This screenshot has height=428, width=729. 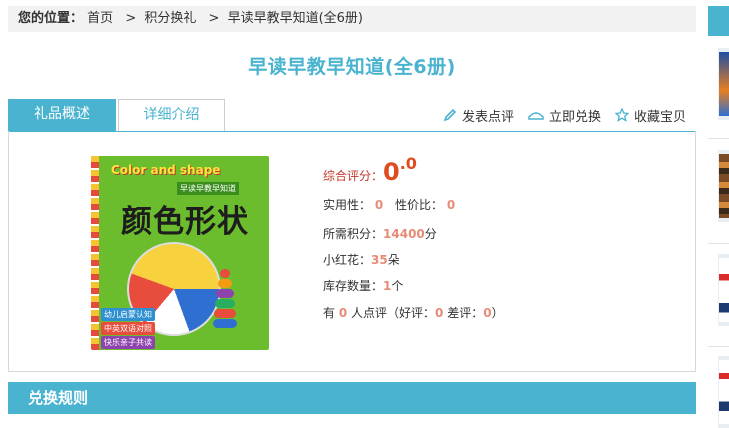 What do you see at coordinates (393, 260) in the screenshot?
I see `flowers-unit: 朵` at bounding box center [393, 260].